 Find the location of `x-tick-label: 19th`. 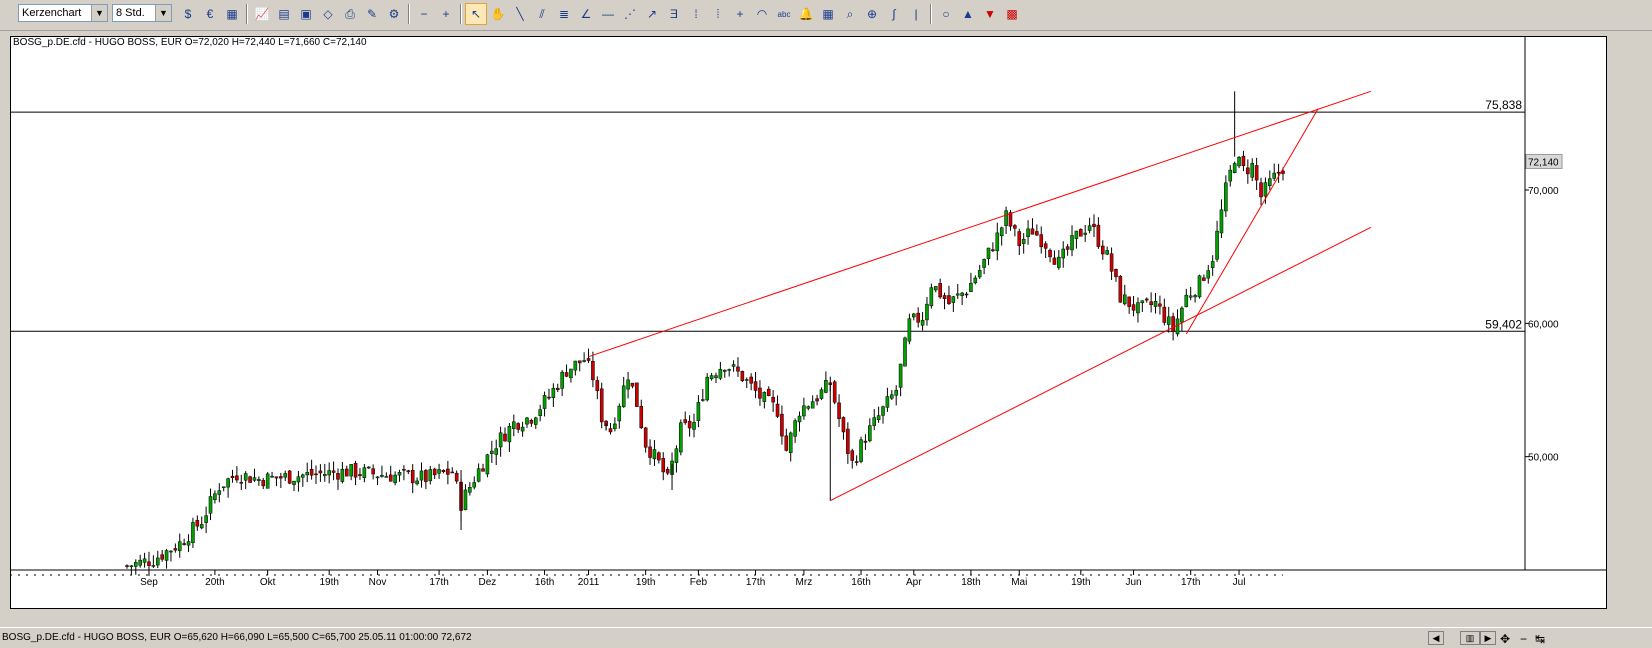

x-tick-label: 19th is located at coordinates (328, 582).